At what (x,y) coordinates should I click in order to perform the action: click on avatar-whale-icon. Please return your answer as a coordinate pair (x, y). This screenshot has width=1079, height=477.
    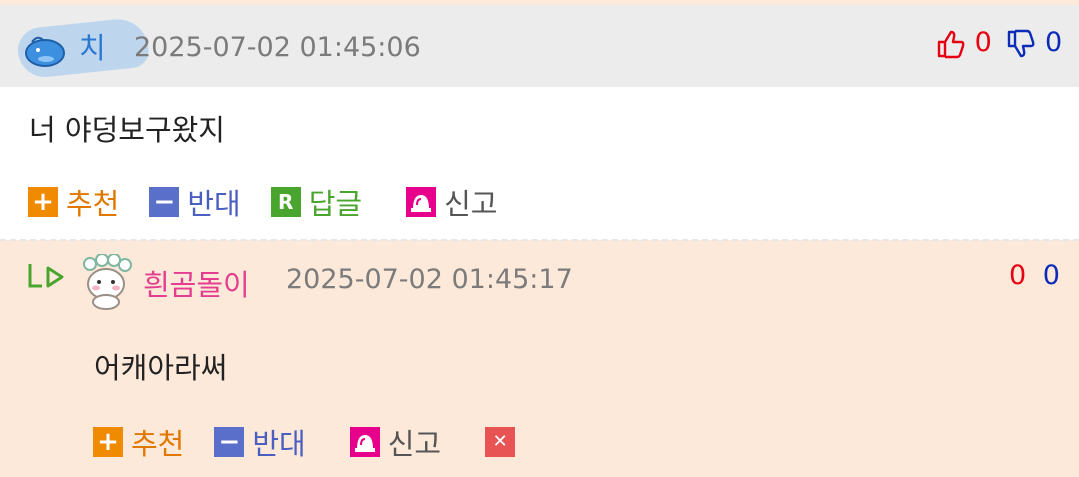
    Looking at the image, I should click on (45, 50).